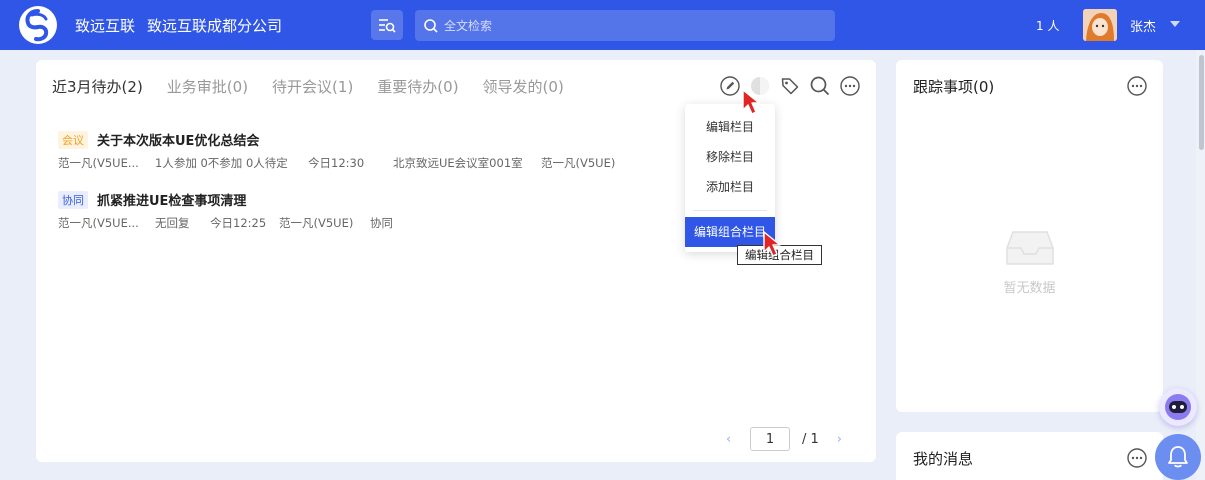 The image size is (1205, 480). I want to click on item-title: 抓紧推进UE检查事项清理, so click(171, 199).